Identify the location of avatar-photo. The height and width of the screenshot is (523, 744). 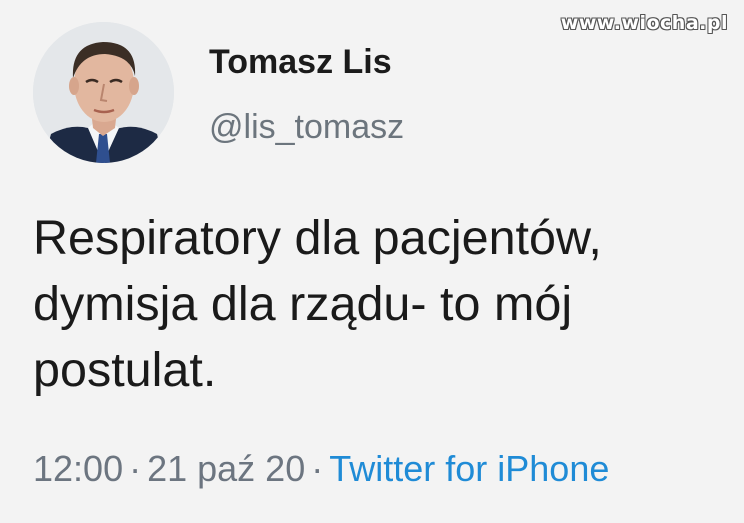
(103, 92).